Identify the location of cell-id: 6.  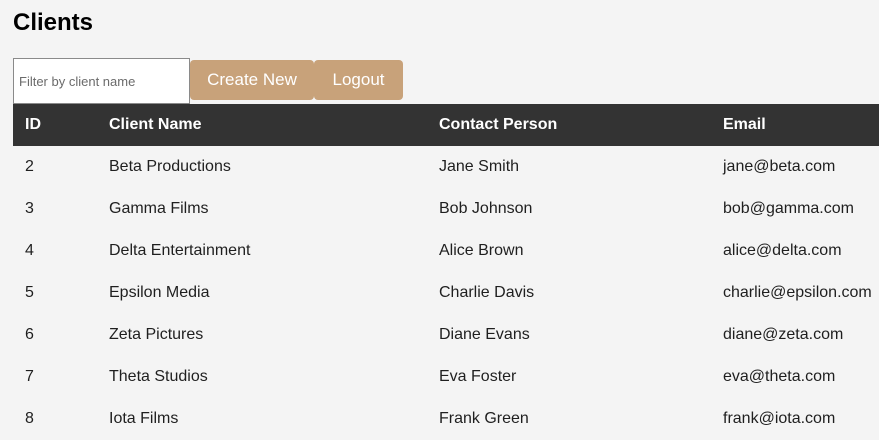
(29, 334).